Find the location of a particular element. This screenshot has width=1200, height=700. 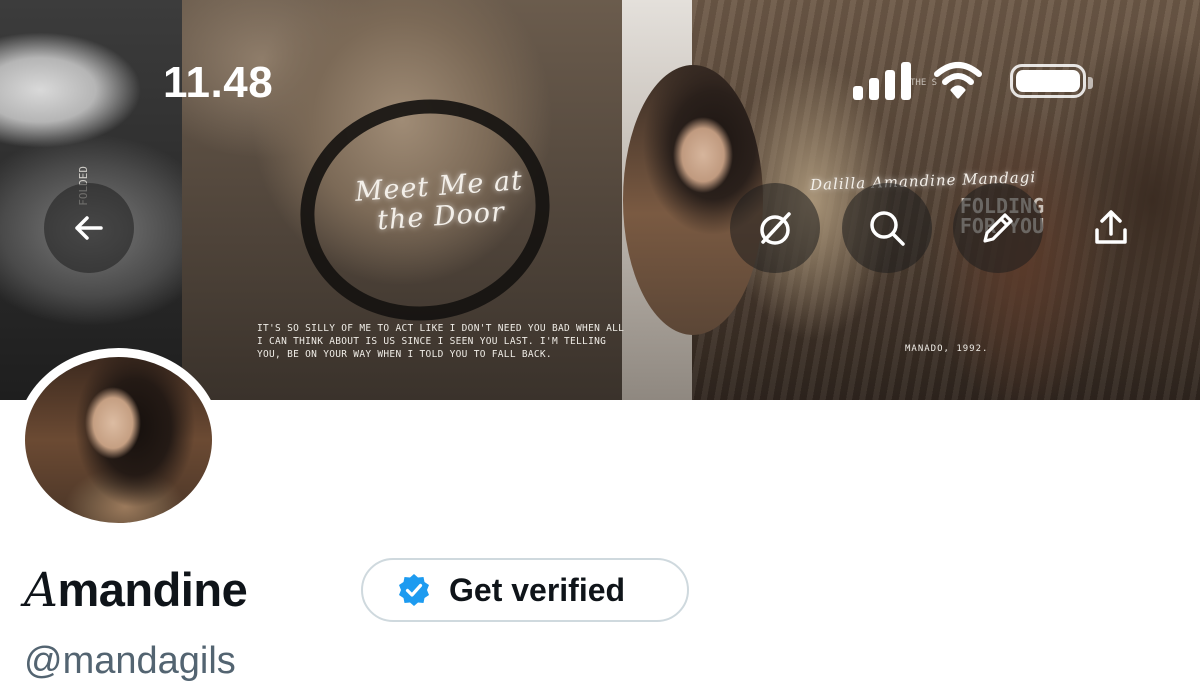

profile-display-name: Amandine is located at coordinates (136, 590).